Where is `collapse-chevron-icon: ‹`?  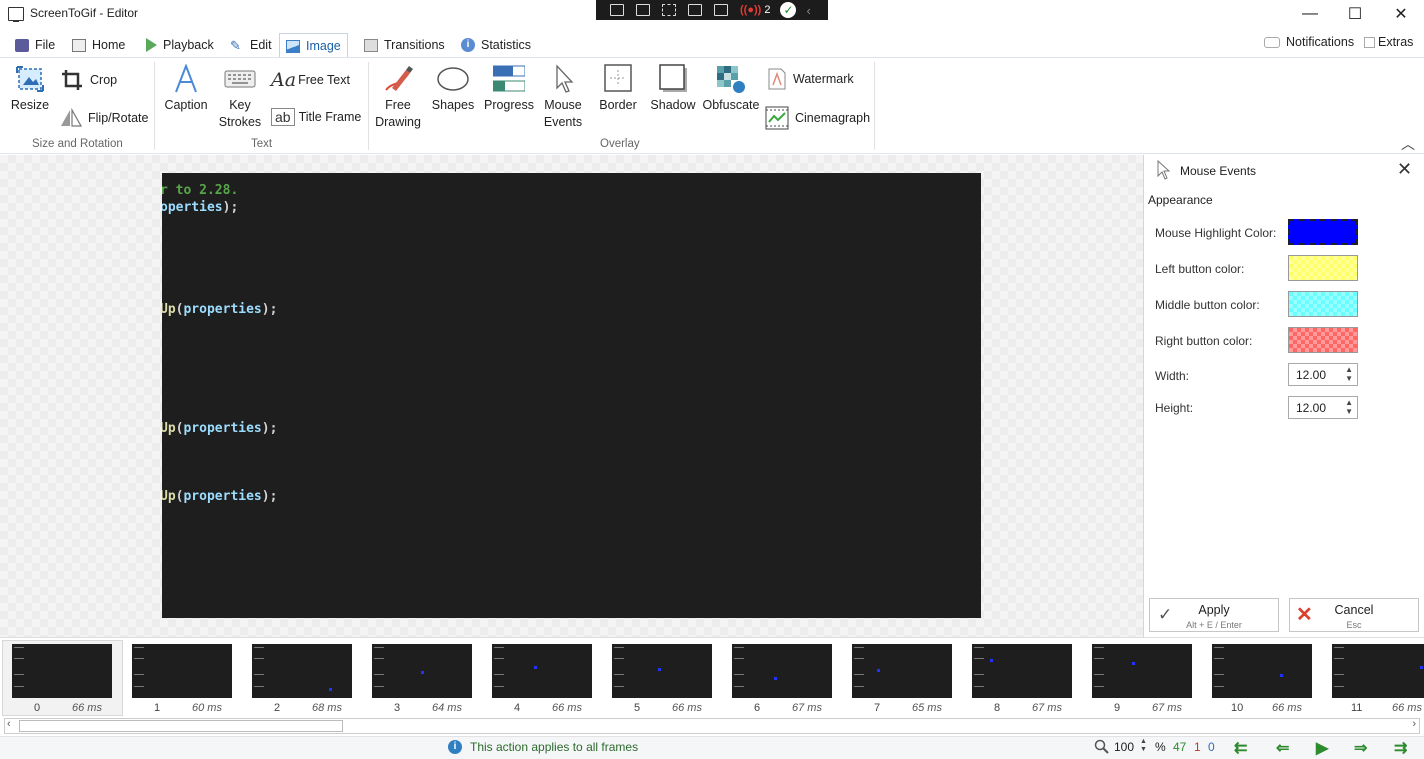
collapse-chevron-icon: ‹ is located at coordinates (808, 10).